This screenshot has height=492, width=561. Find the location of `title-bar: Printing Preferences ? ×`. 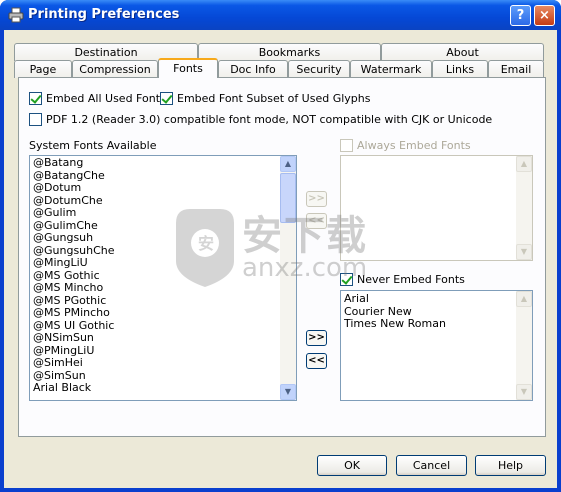

title-bar: Printing Preferences ? × is located at coordinates (280, 15).